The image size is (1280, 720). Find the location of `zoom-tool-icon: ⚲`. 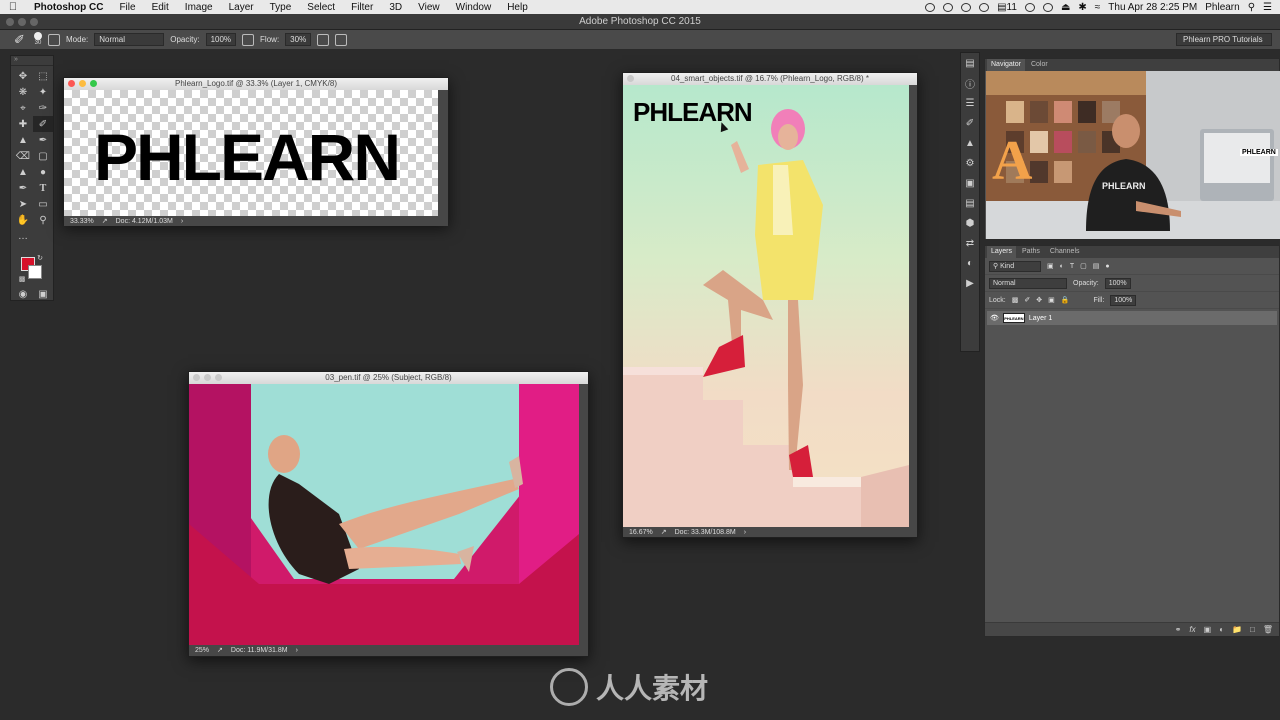

zoom-tool-icon: ⚲ is located at coordinates (43, 220).